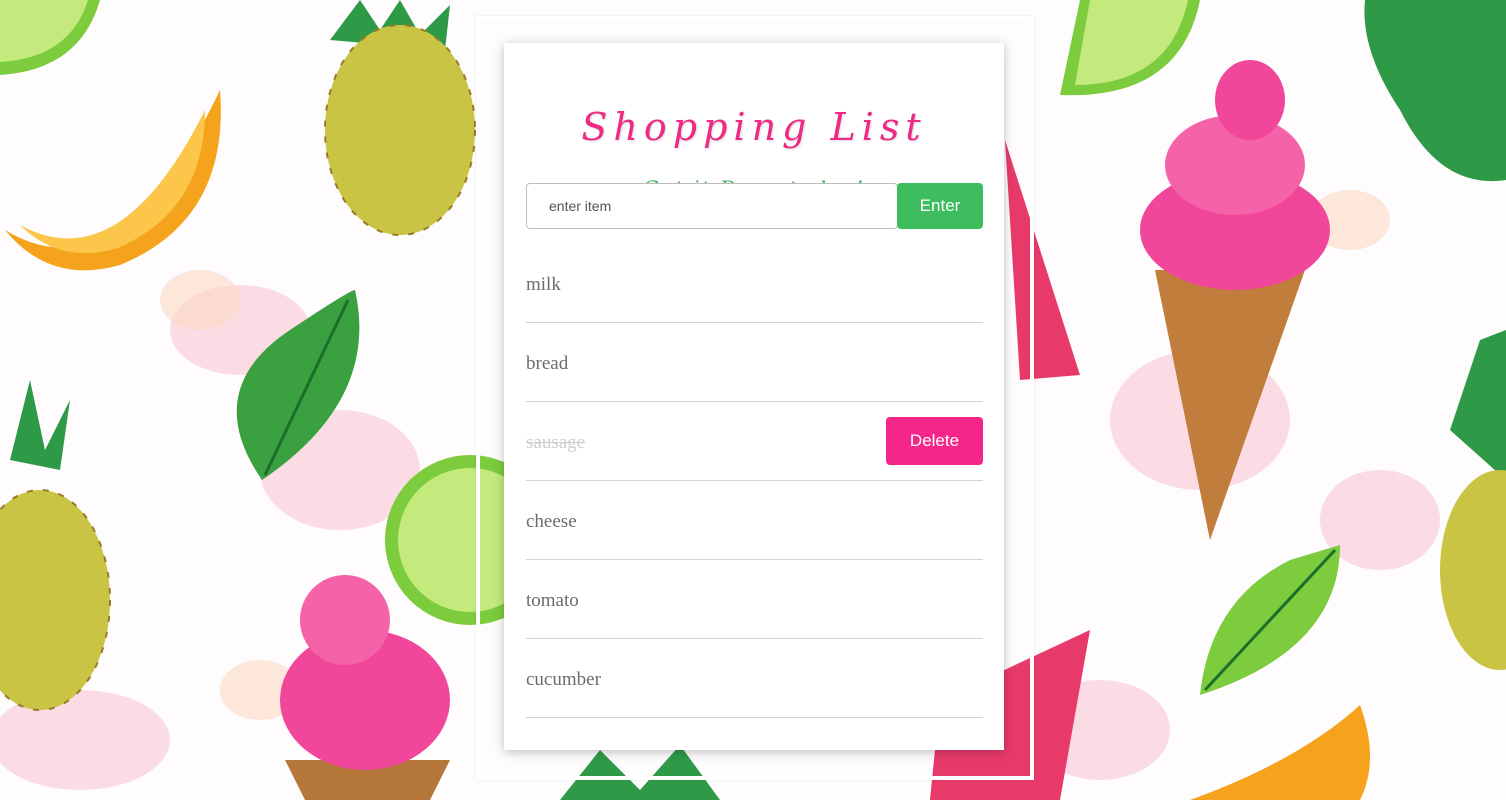  I want to click on leaf-icon, so click(1270, 620).